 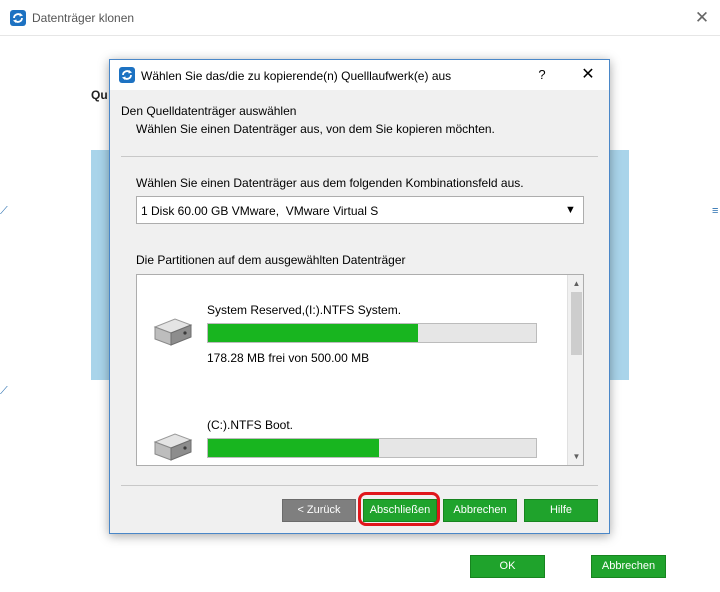 What do you see at coordinates (575, 456) in the screenshot?
I see `scroll-down-icon: ▼` at bounding box center [575, 456].